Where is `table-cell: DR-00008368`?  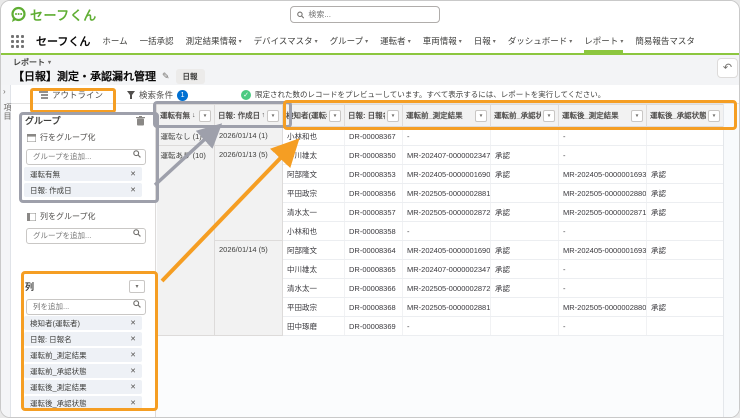
table-cell: DR-00008368 is located at coordinates (373, 307).